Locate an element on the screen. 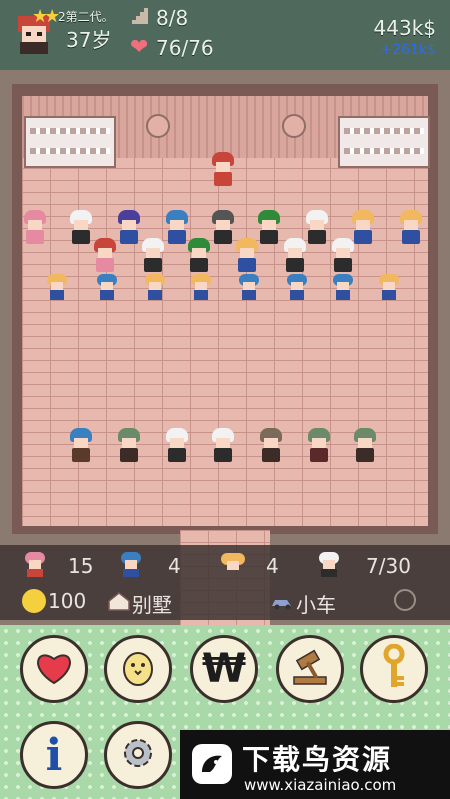  key-button is located at coordinates (394, 669).